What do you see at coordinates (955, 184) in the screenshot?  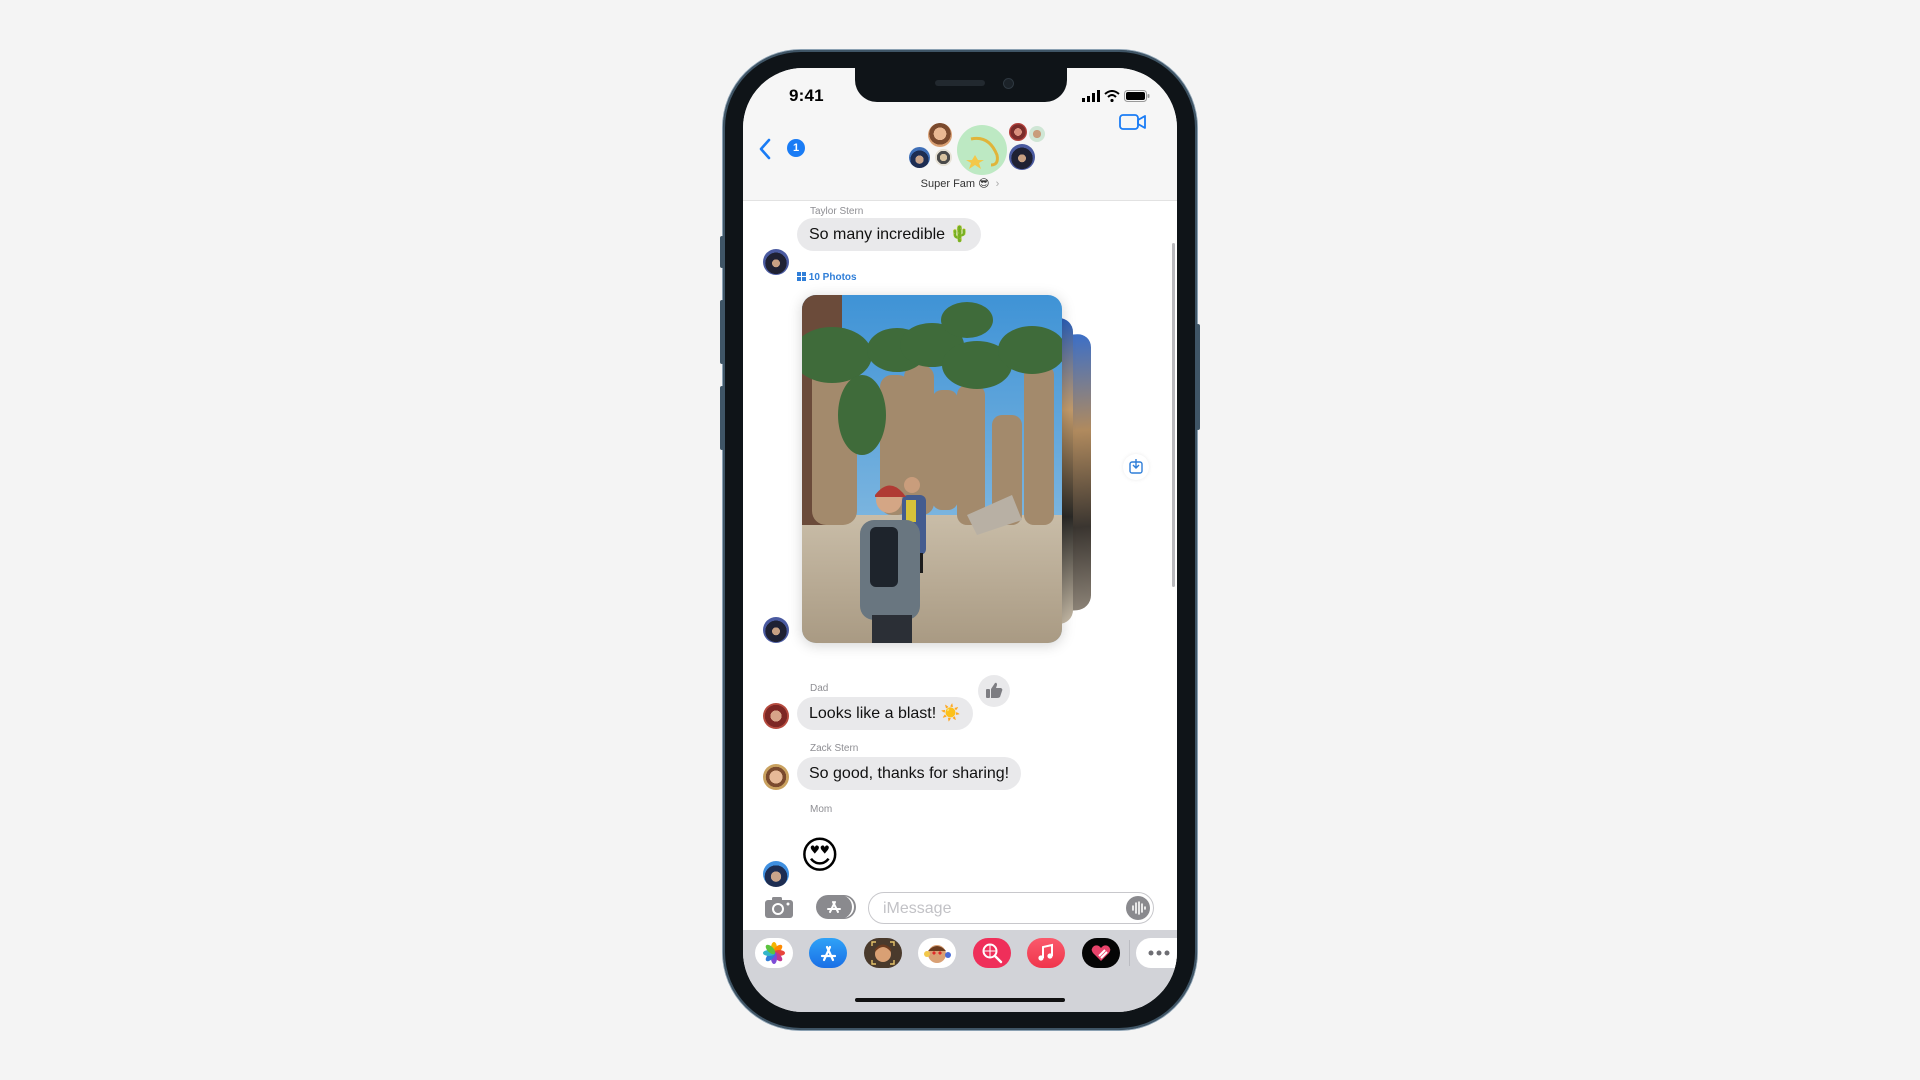 I see `group-name: Super Fam 😎` at bounding box center [955, 184].